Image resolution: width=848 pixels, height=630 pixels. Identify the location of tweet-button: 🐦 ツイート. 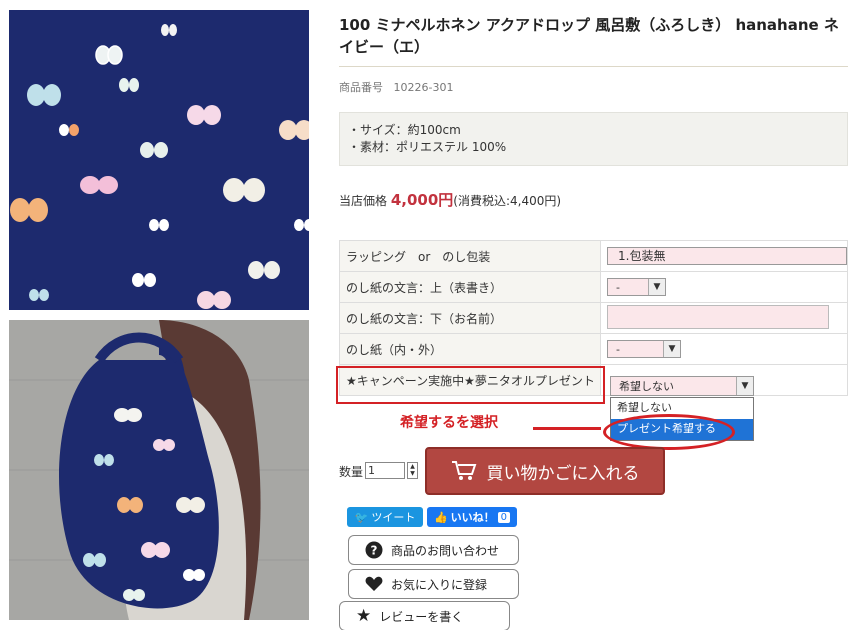
(385, 517).